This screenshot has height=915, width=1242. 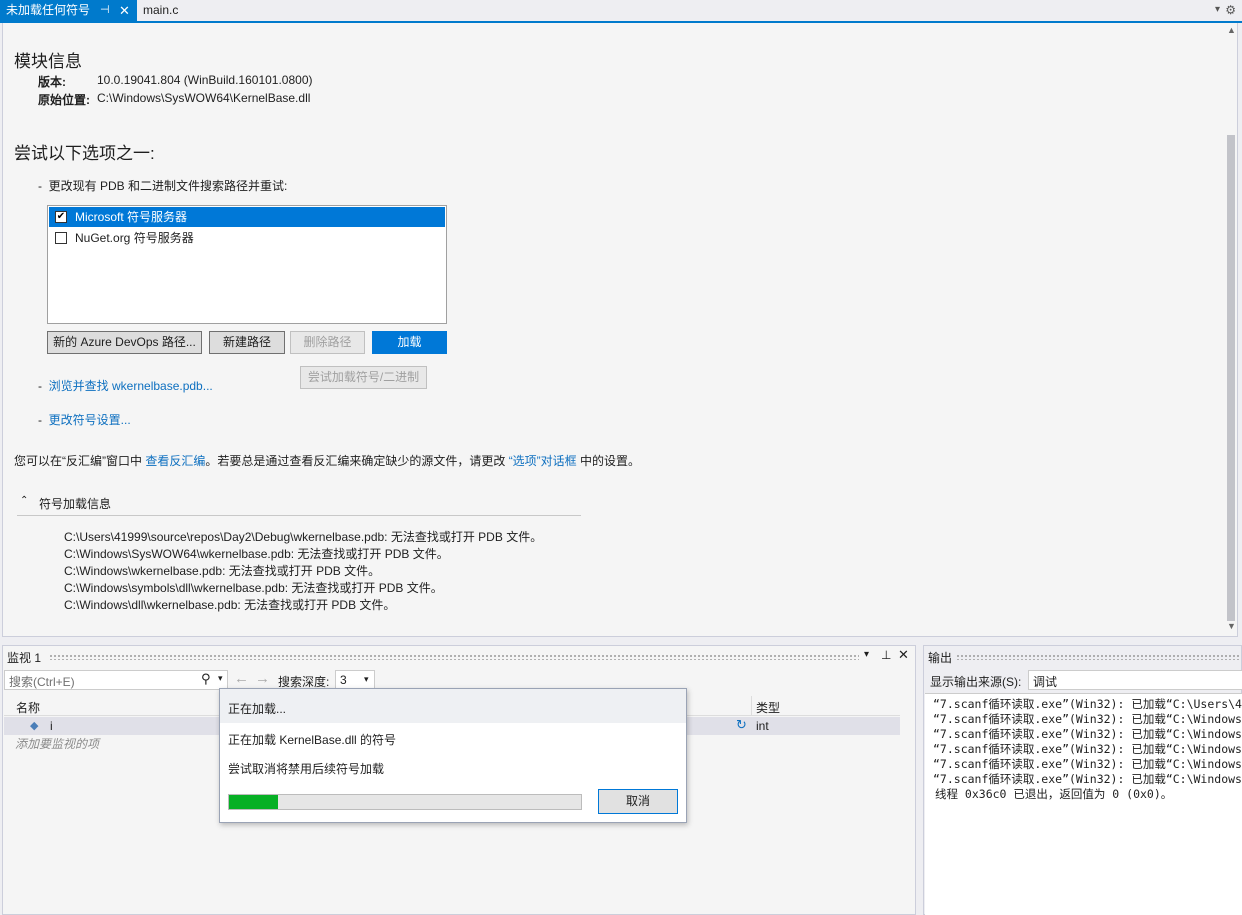 I want to click on list-item-microsoft: ✔ Microsoft 符号服务器, so click(x=247, y=217).